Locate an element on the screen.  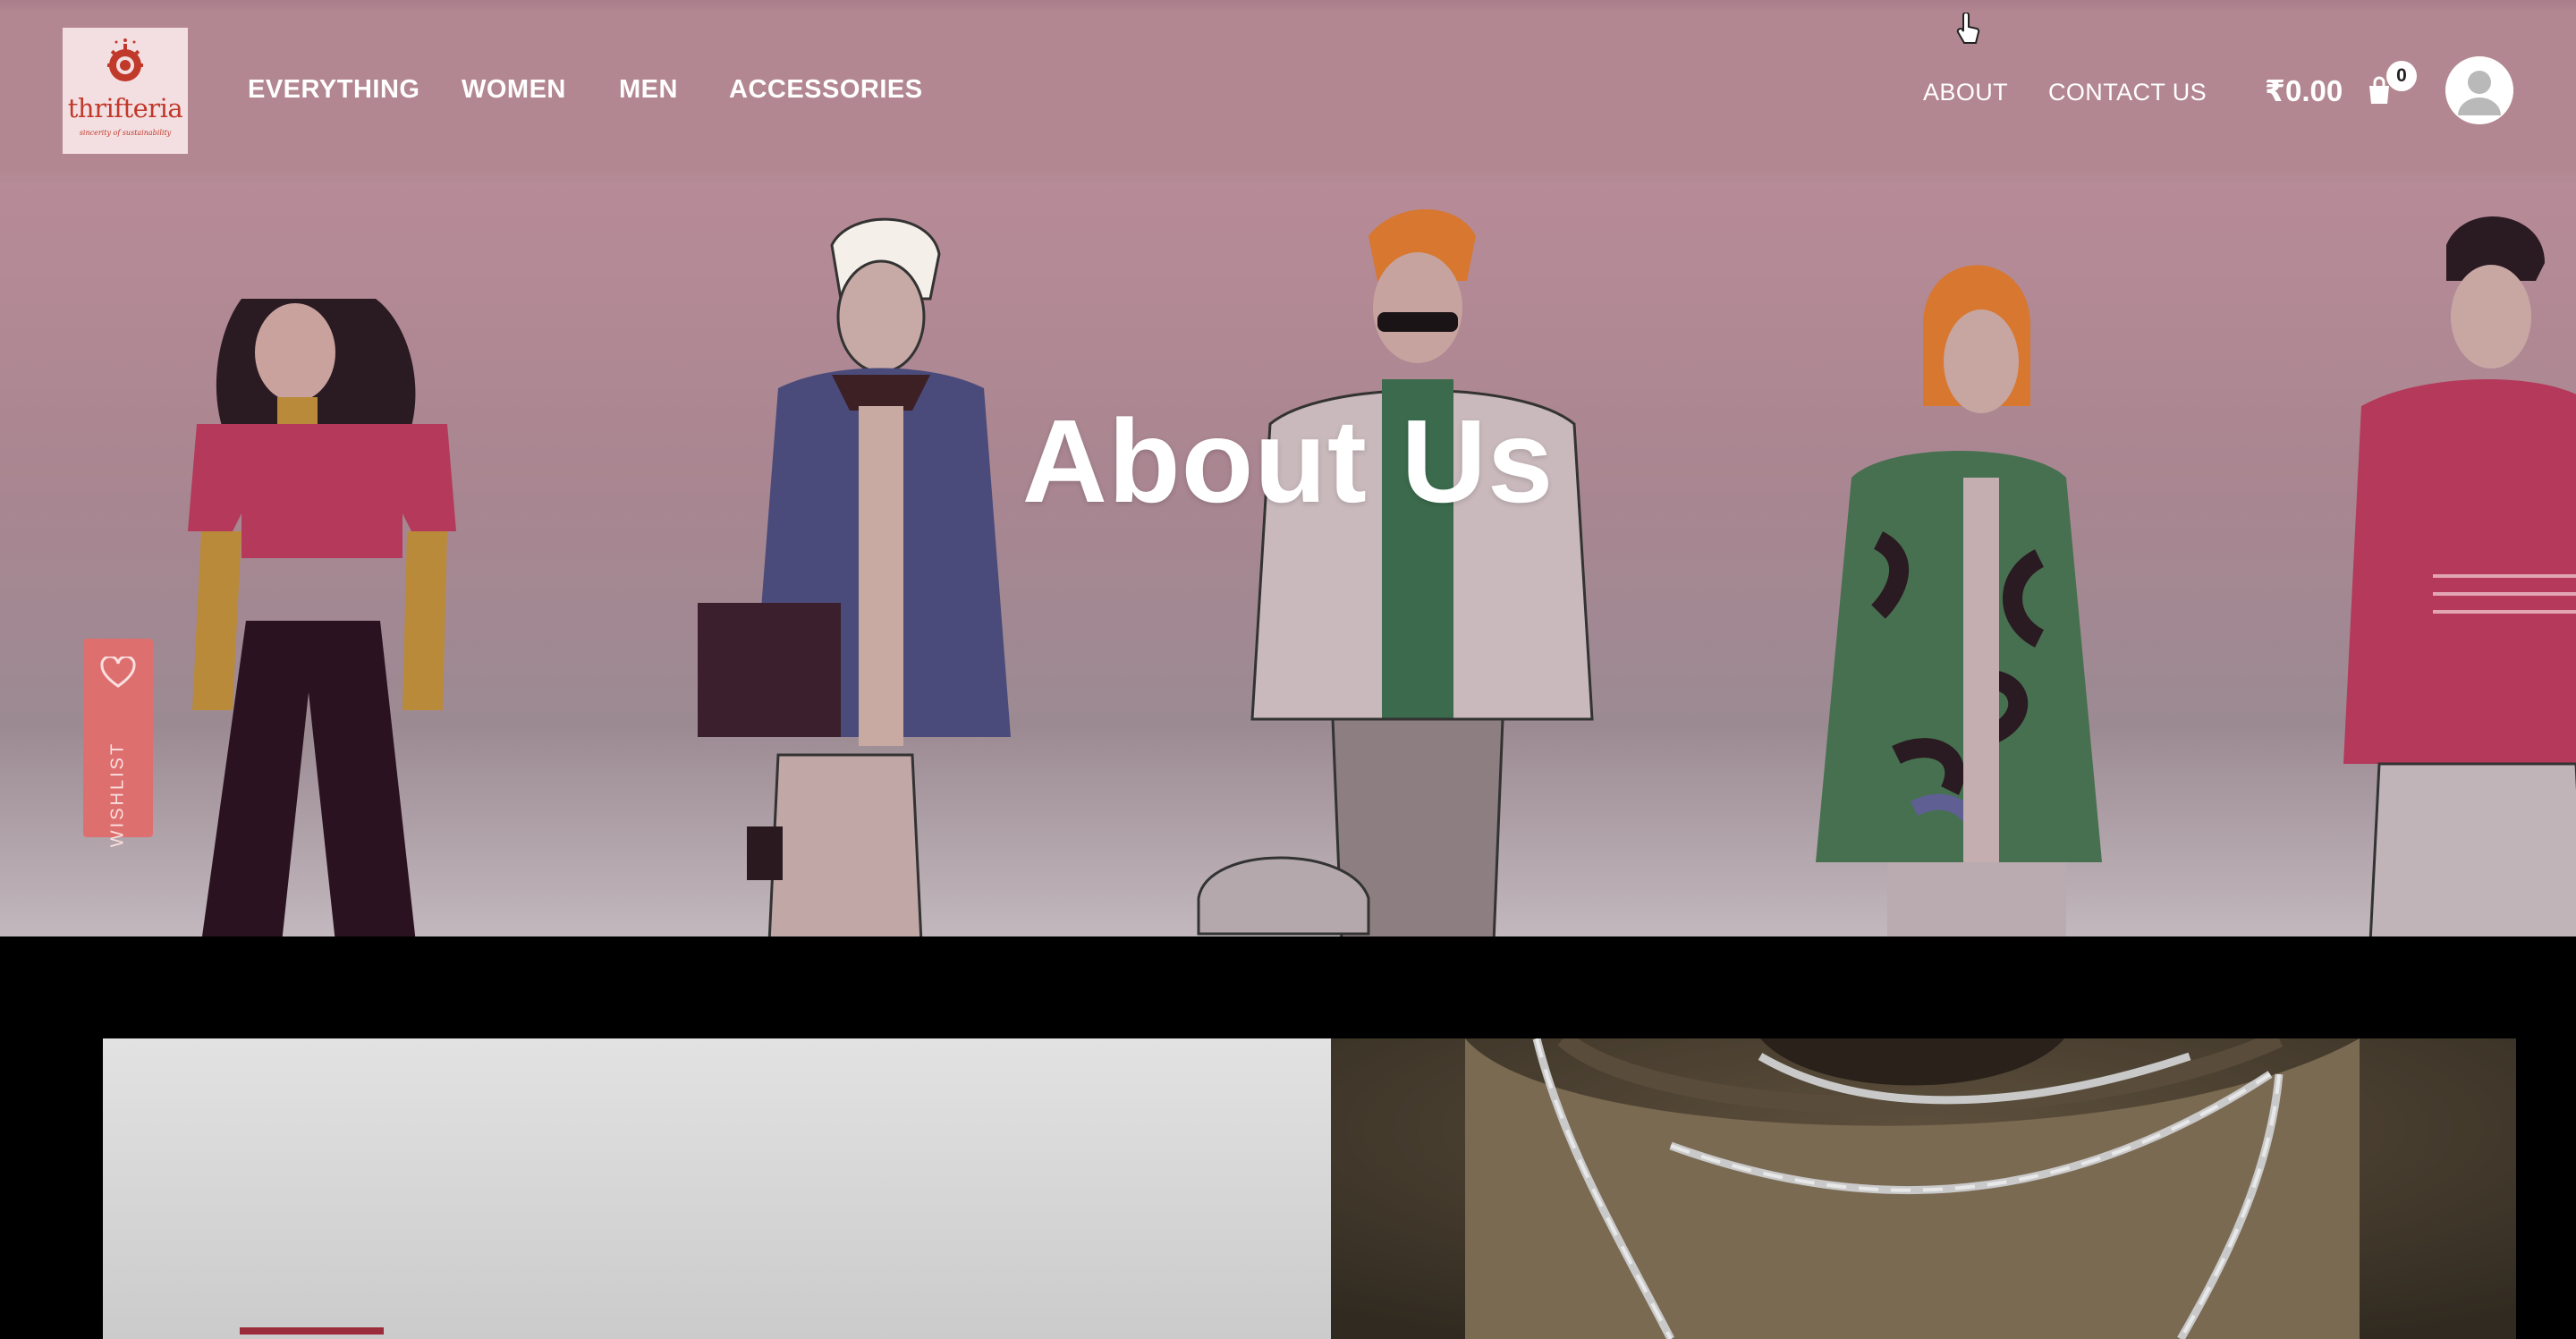
site-logo: thrifteria sincerity of sustainability is located at coordinates (125, 91).